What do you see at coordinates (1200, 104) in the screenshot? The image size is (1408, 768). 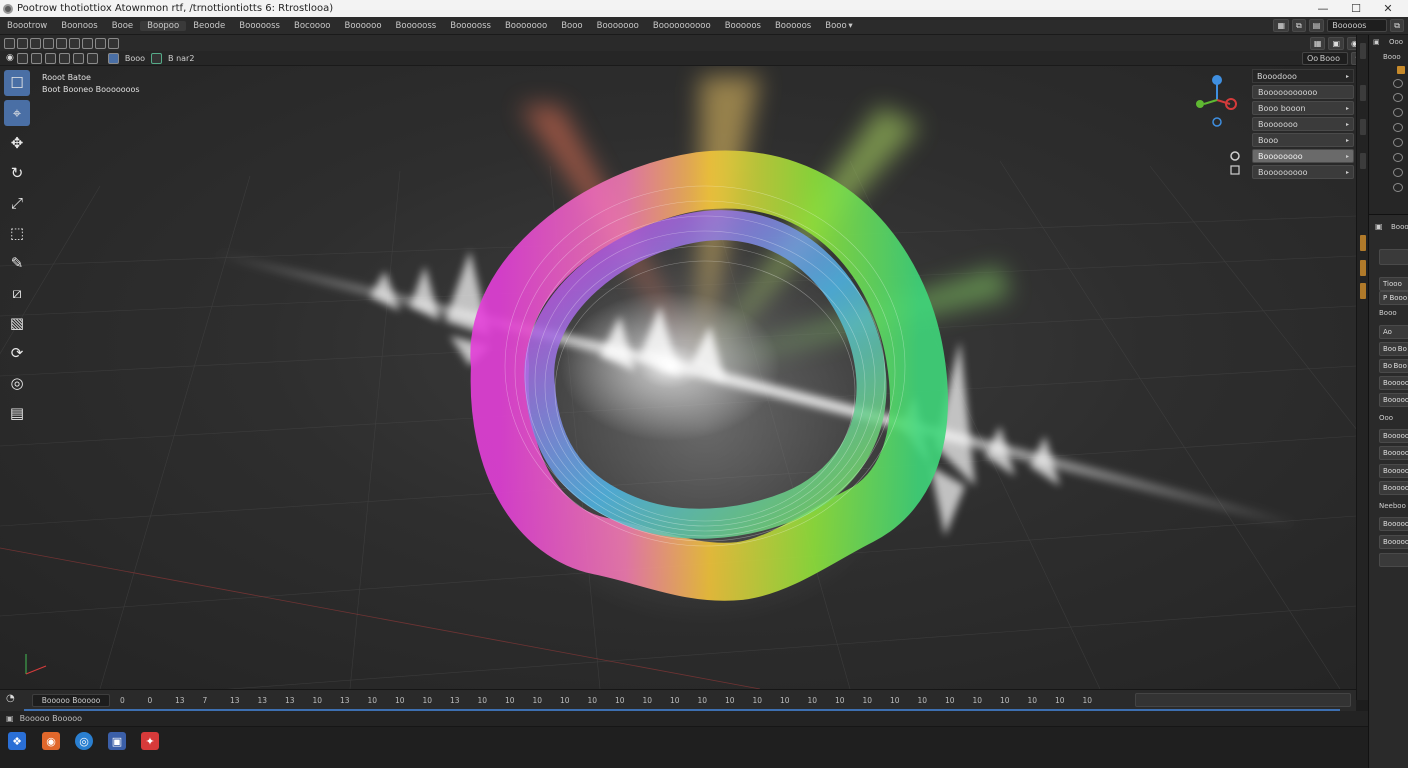 I see `y-axis-handle` at bounding box center [1200, 104].